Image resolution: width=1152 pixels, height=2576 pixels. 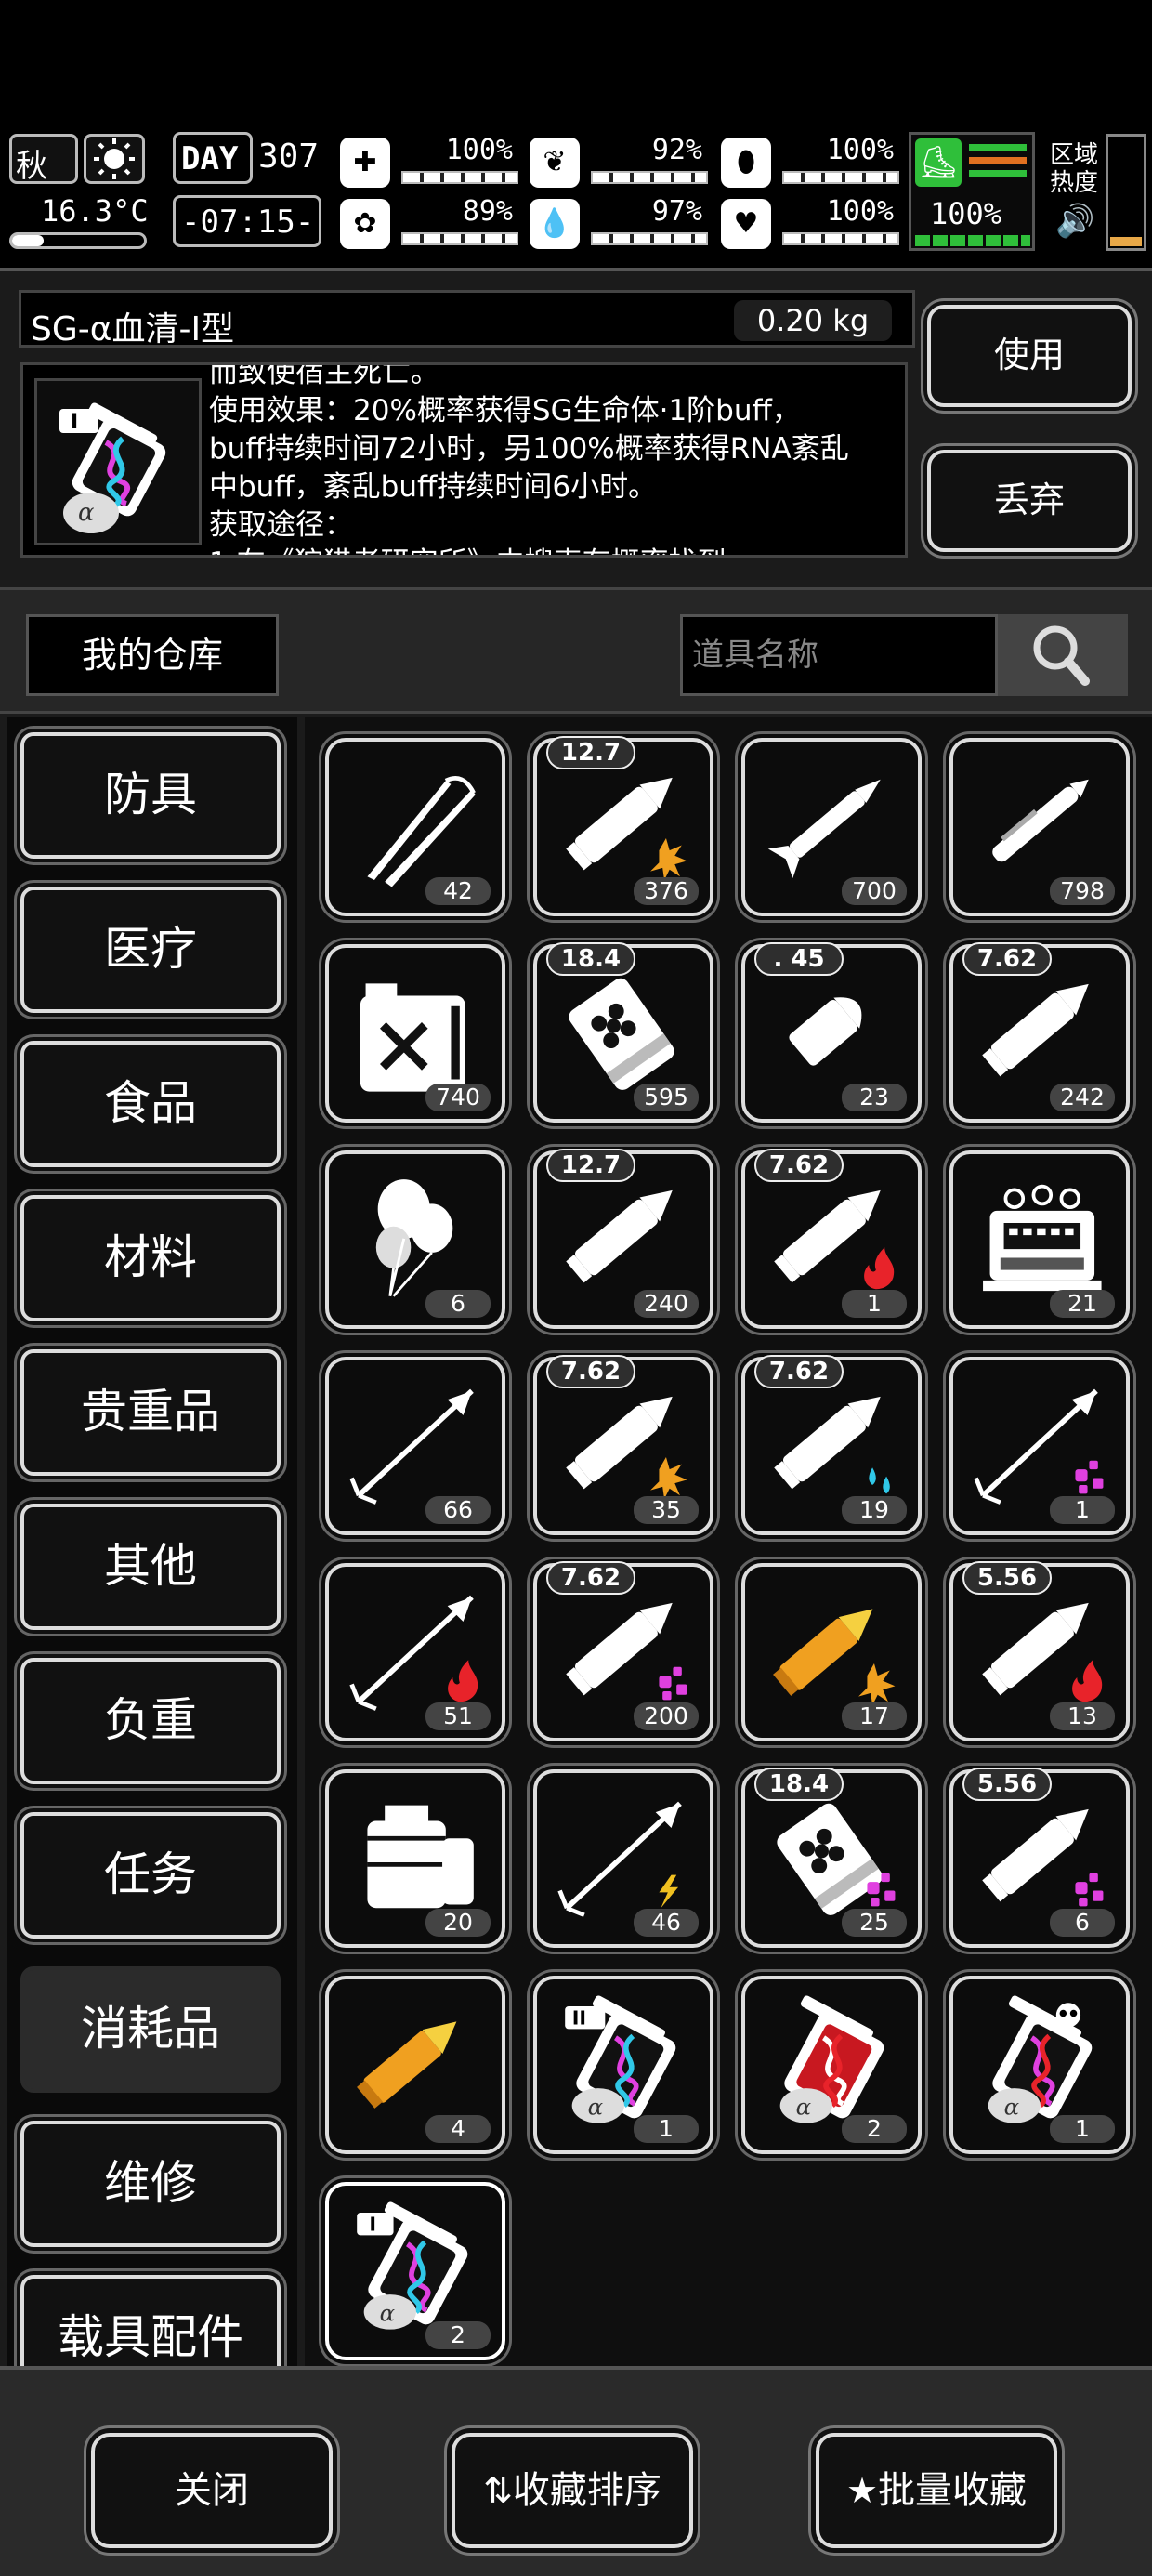 What do you see at coordinates (622, 224) in the screenshot?
I see `stat-water: 💧 97%` at bounding box center [622, 224].